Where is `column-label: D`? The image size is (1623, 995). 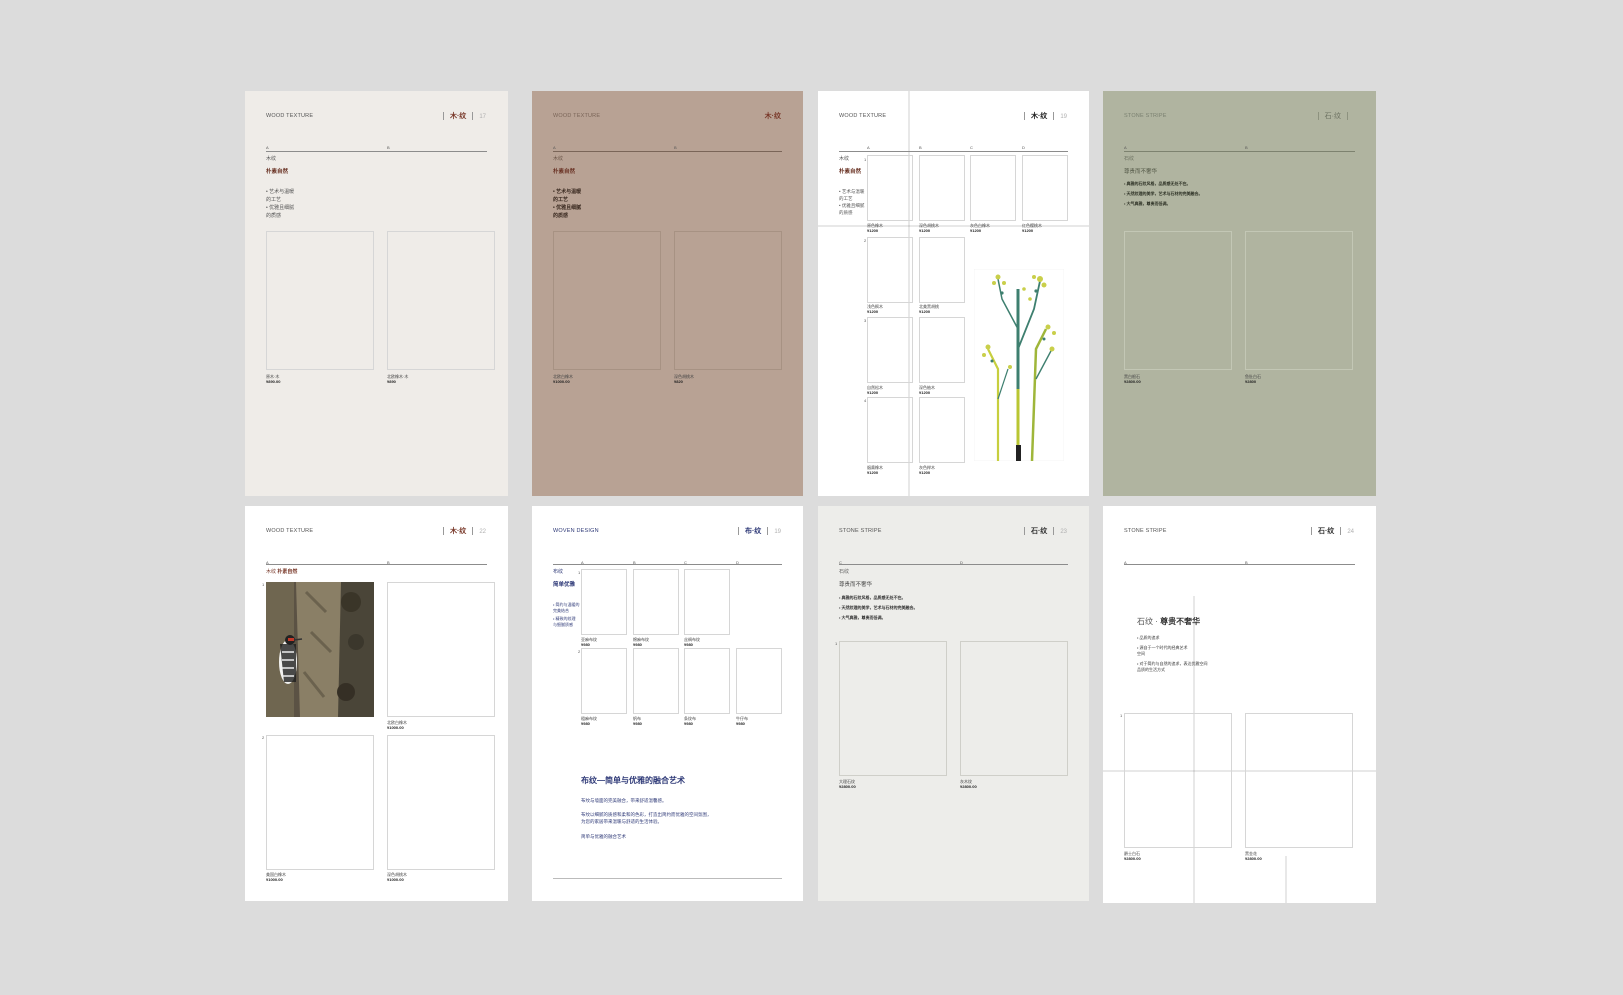
column-label: D is located at coordinates (1023, 147).